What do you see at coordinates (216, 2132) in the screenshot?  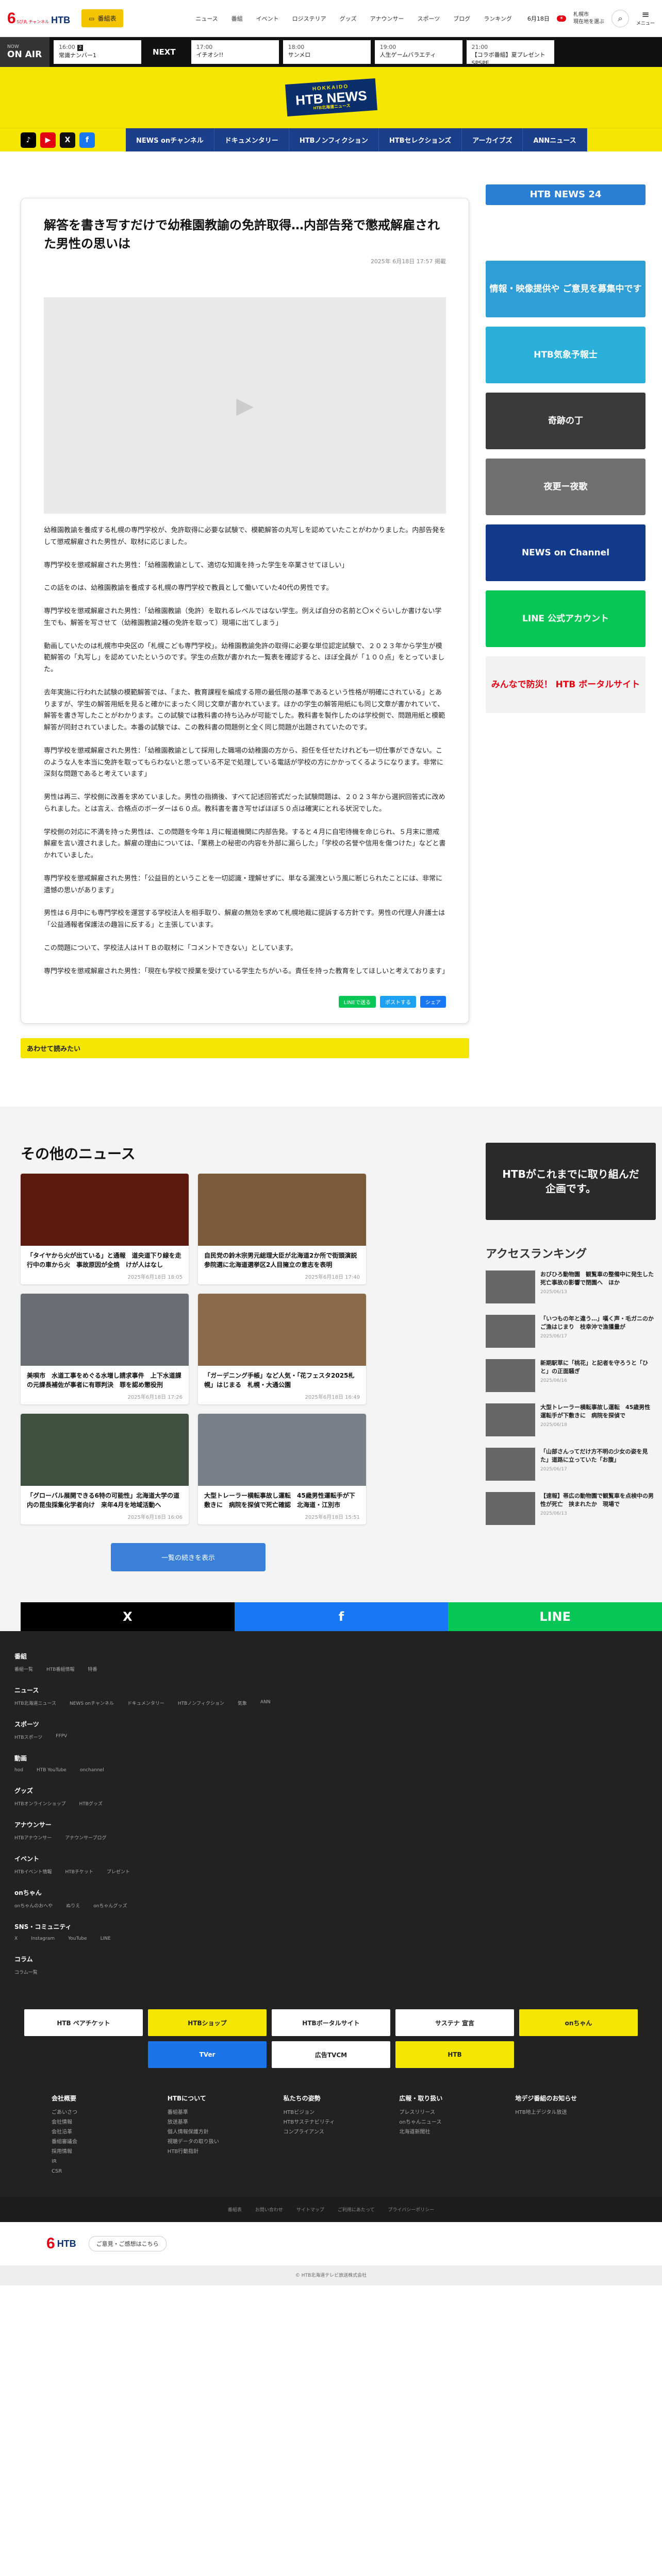 I see `footer-col-link: 個人情報保護方針` at bounding box center [216, 2132].